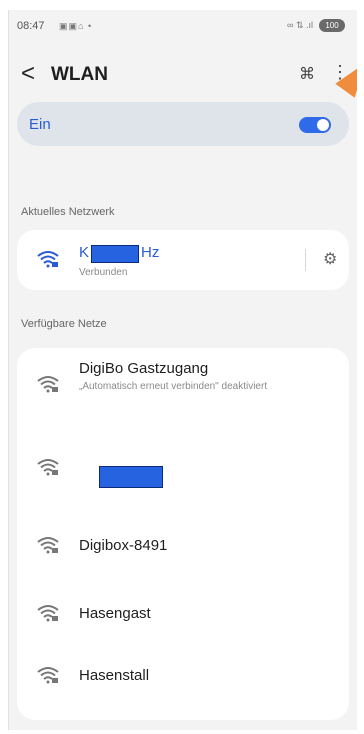 Image resolution: width=364 pixels, height=734 pixels. Describe the element at coordinates (64, 324) in the screenshot. I see `available-networks-heading: Verfügbare Netze` at that location.